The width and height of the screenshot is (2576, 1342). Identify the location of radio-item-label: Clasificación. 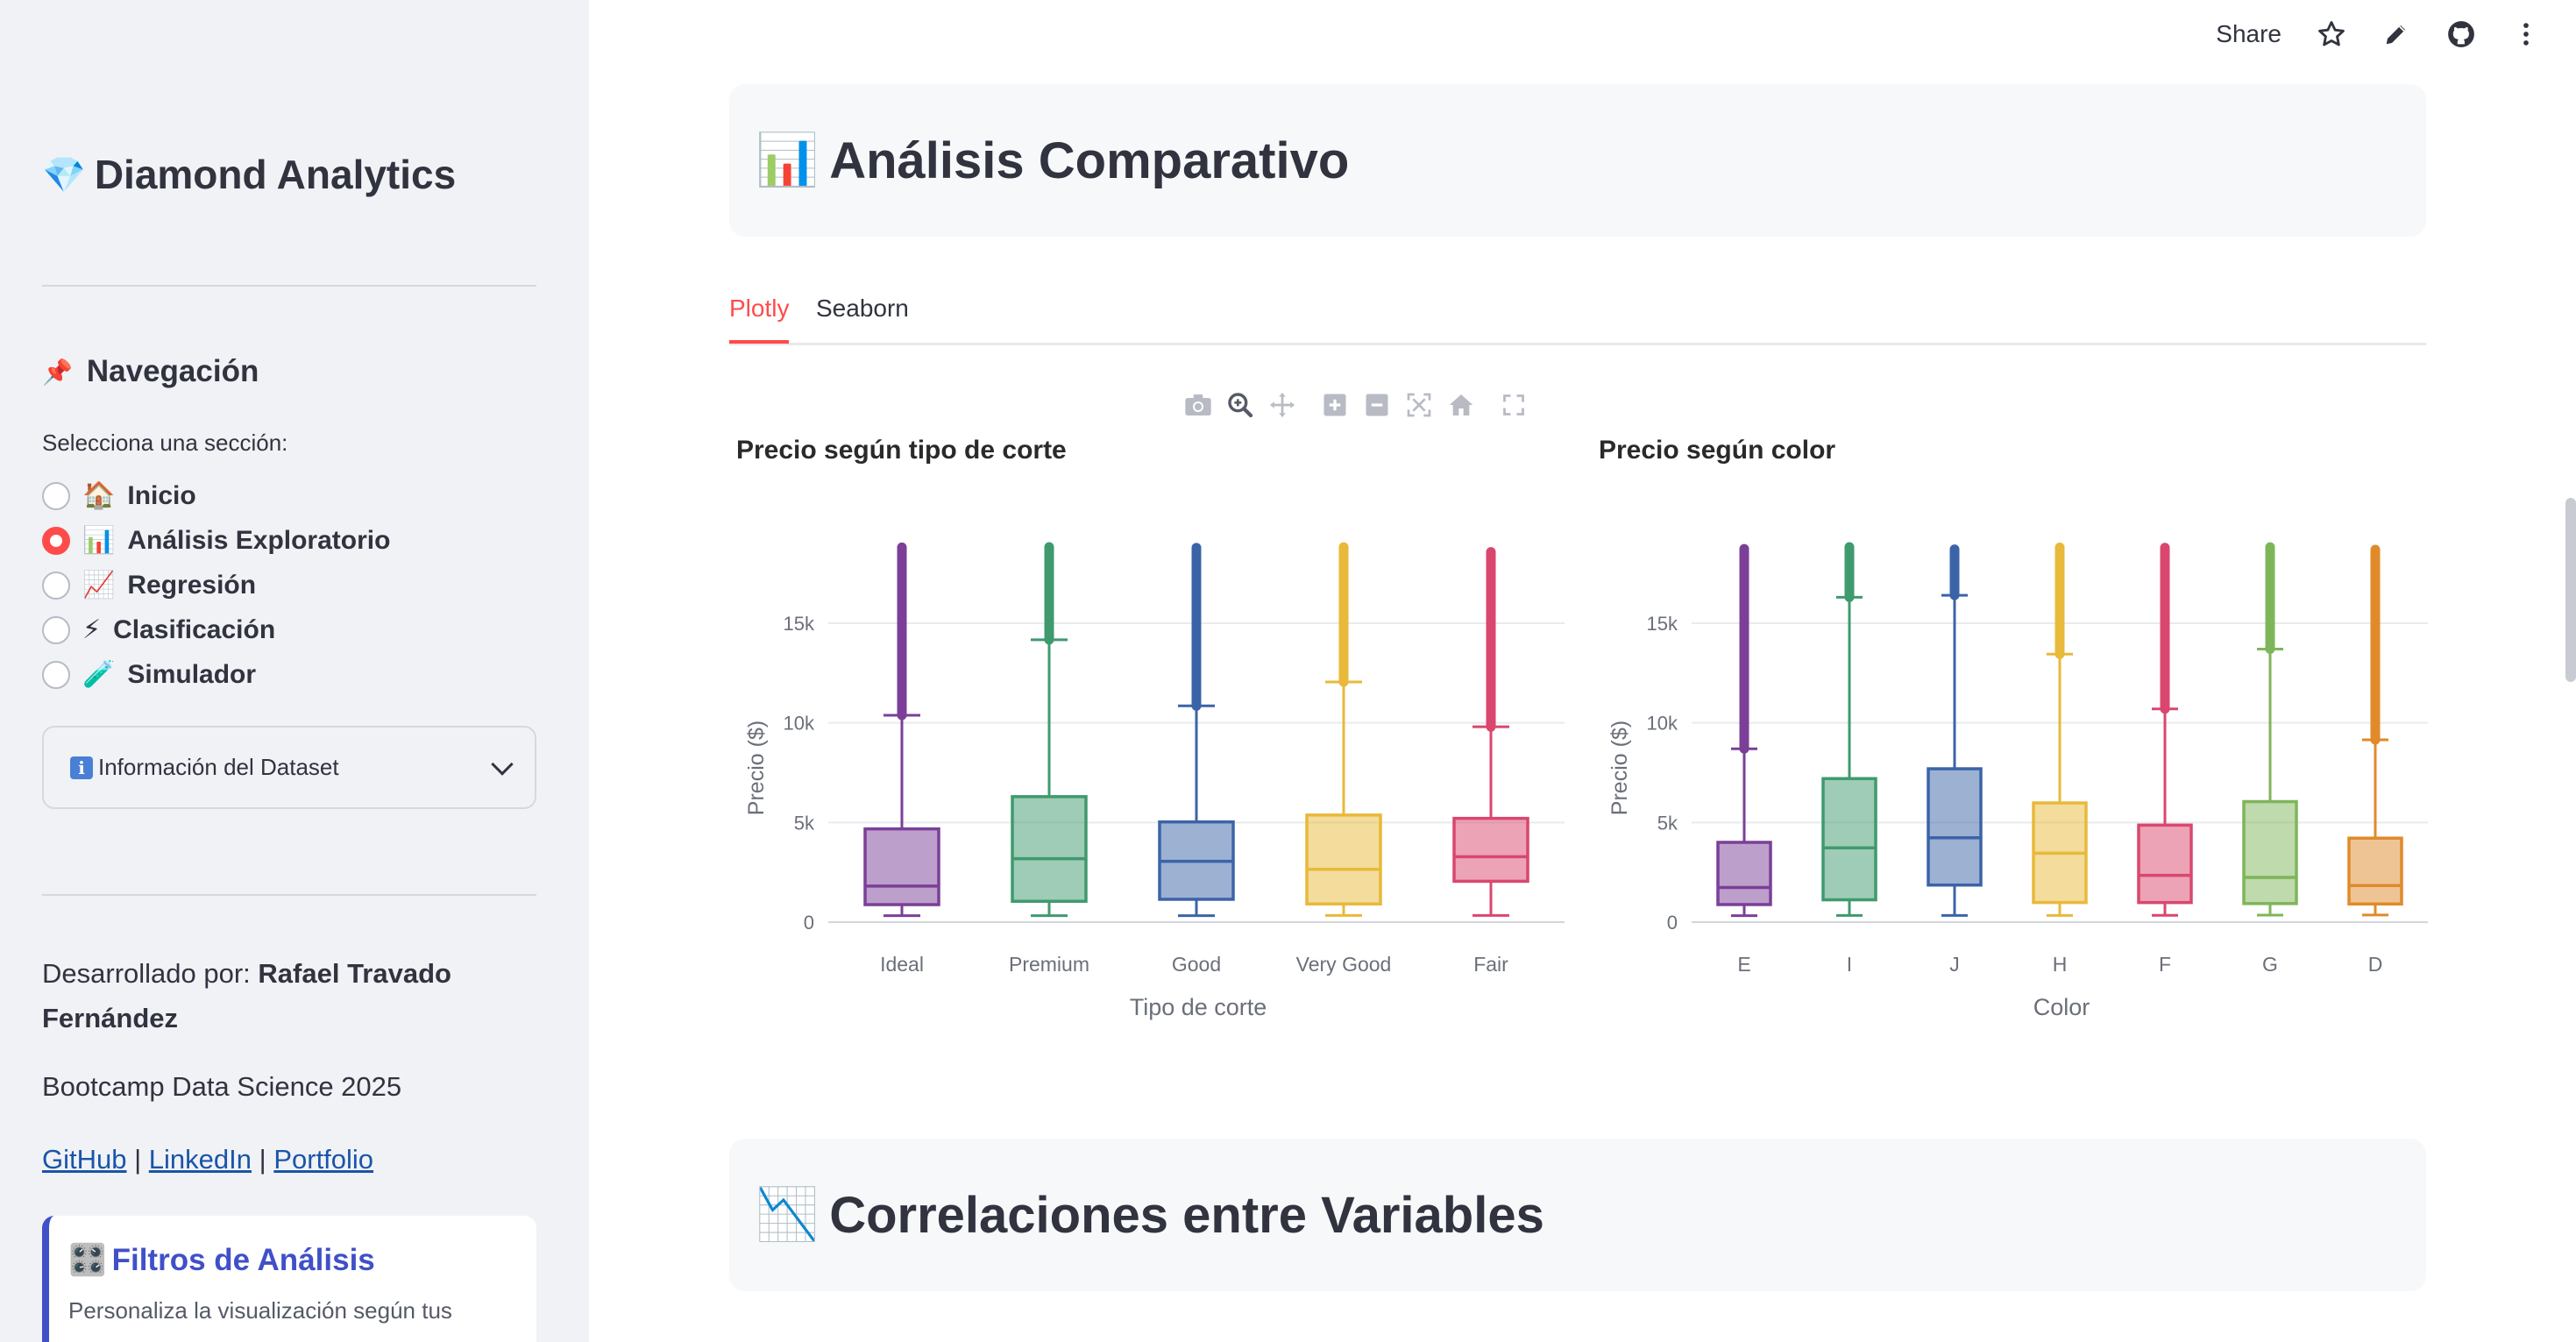
(194, 629).